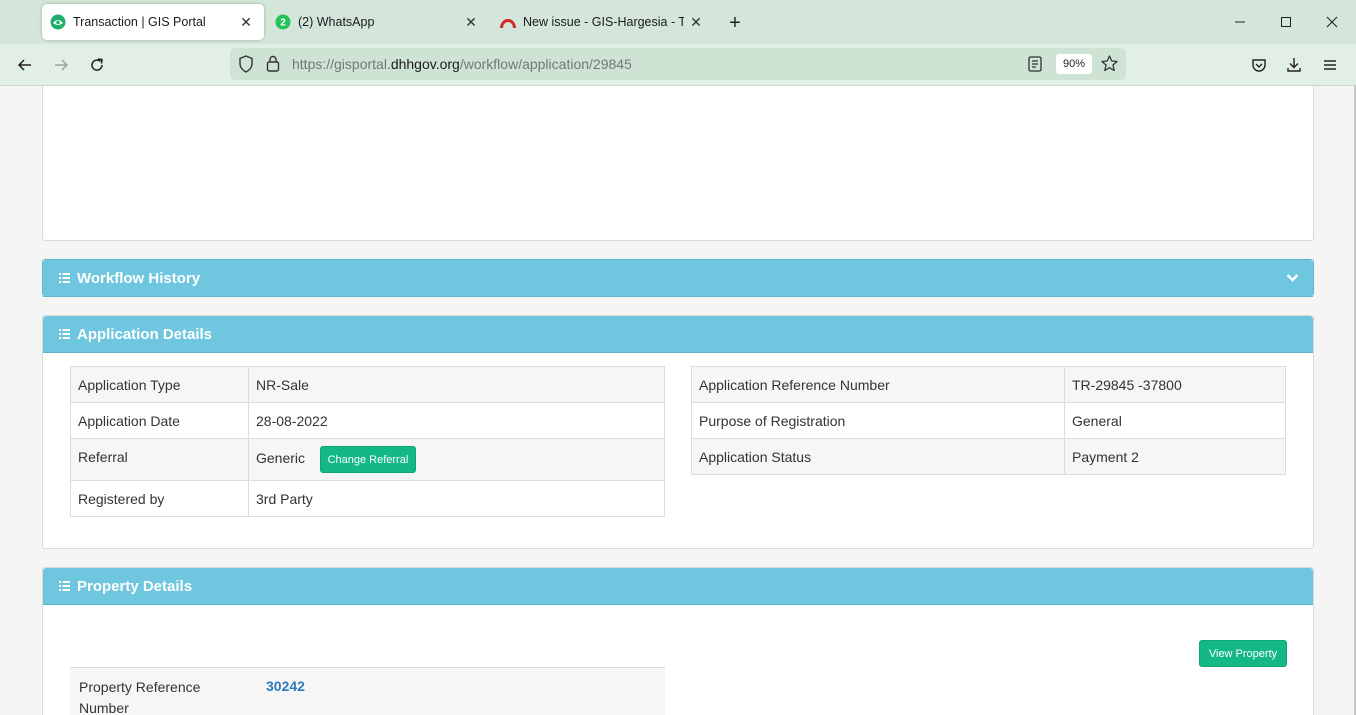  I want to click on property-reference-link: 30242, so click(285, 686).